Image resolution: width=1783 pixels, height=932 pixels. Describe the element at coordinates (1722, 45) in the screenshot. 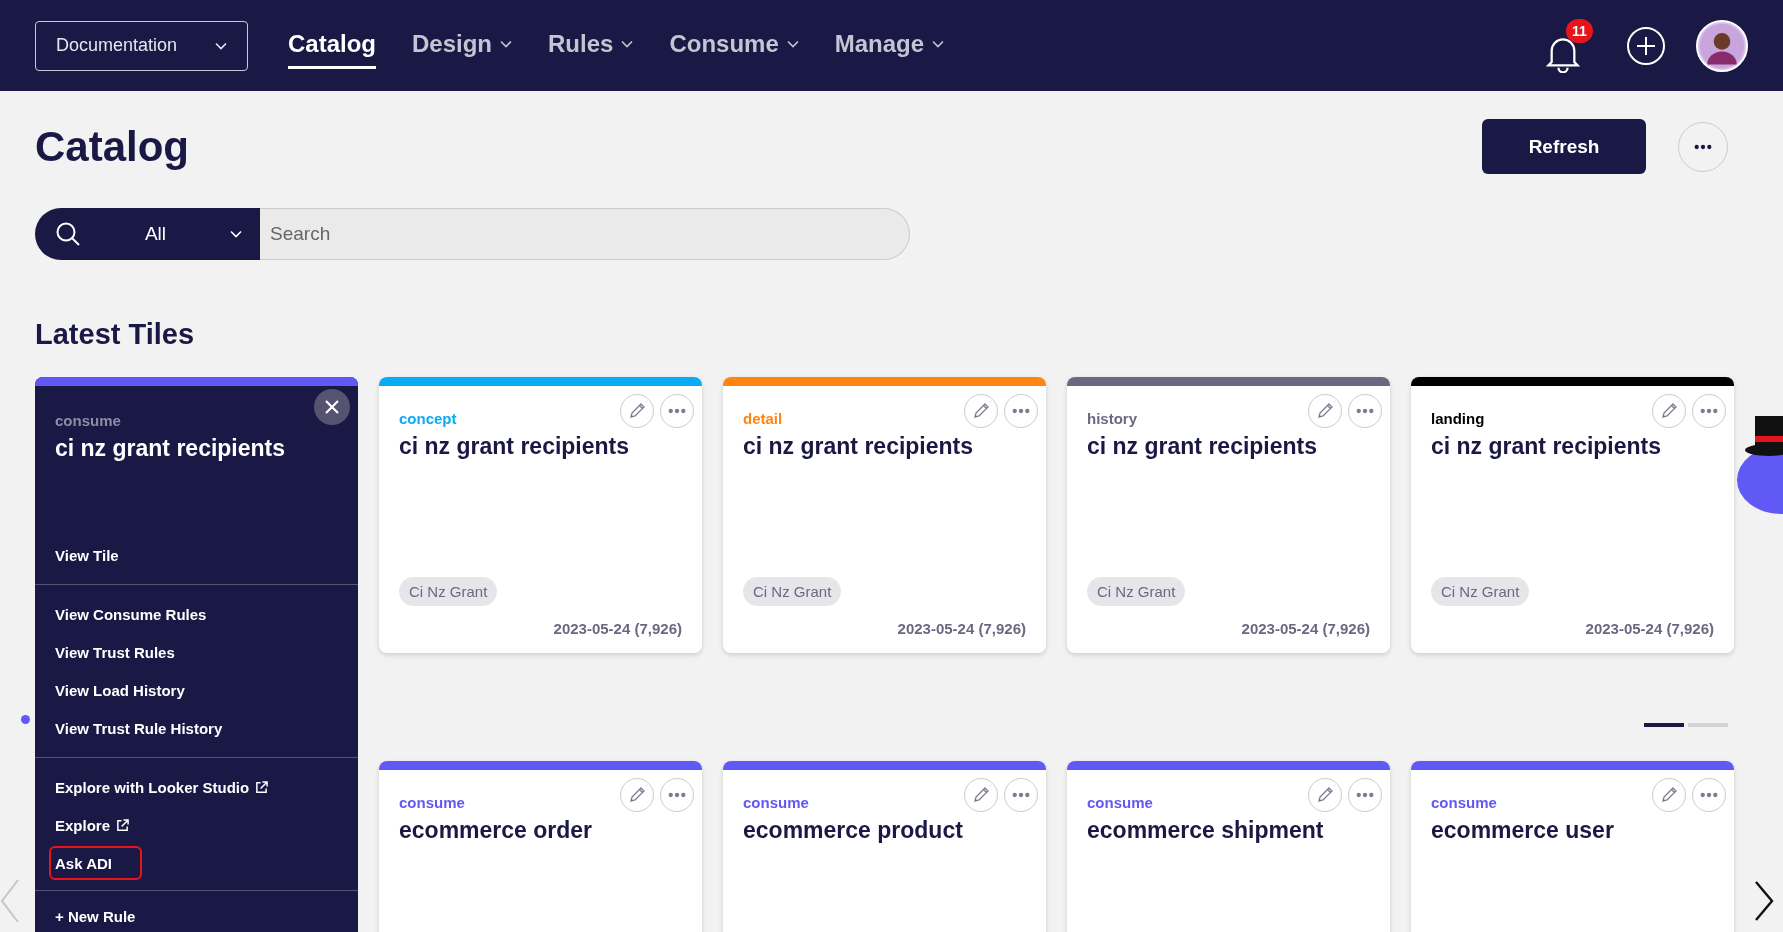

I see `user-avatar` at that location.